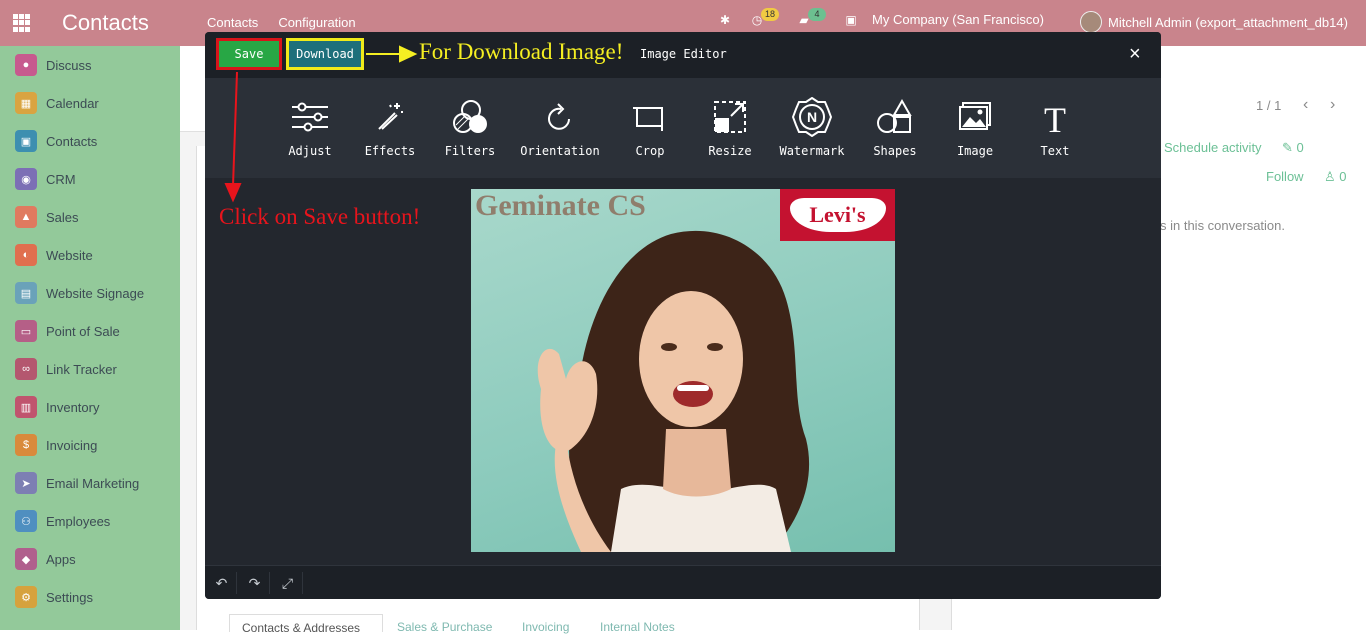 The image size is (1366, 635). I want to click on signage-icon: ▤, so click(26, 293).